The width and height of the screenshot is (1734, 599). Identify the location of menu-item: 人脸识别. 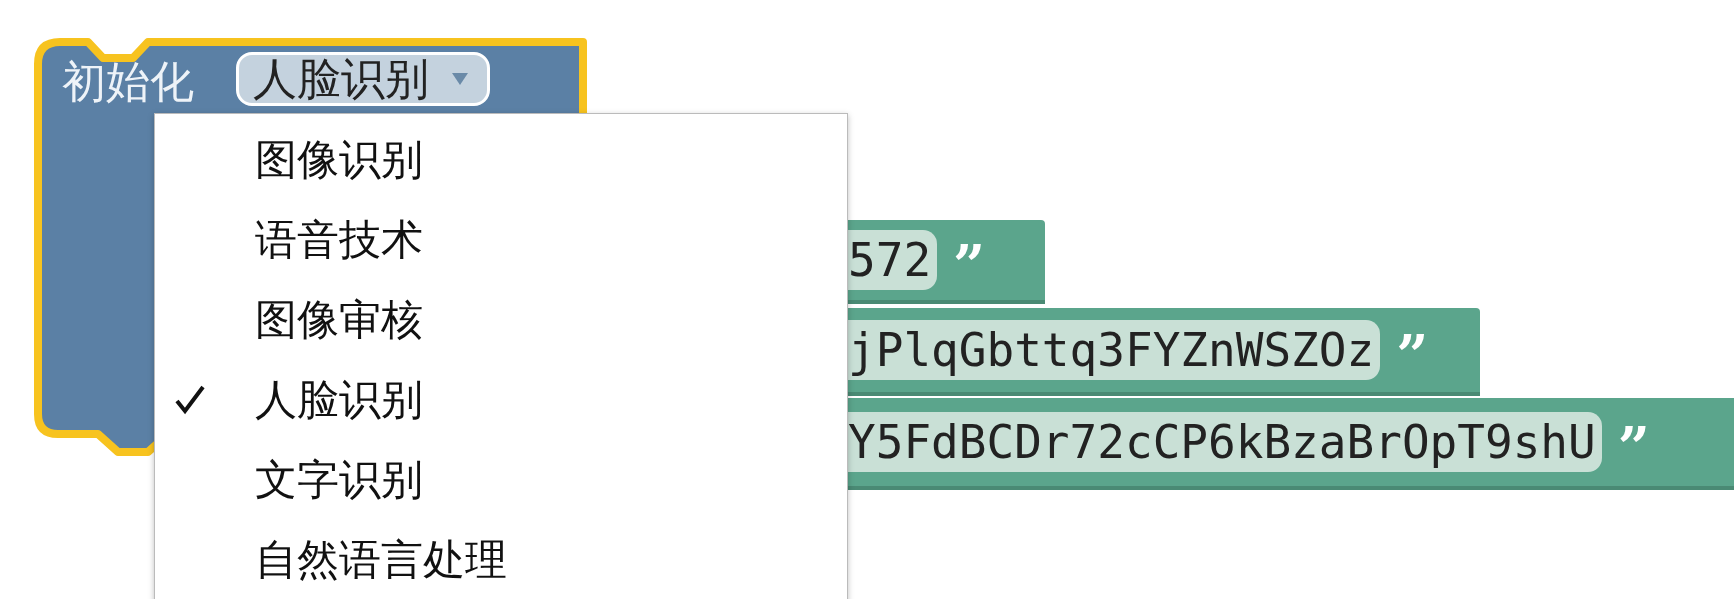
(501, 400).